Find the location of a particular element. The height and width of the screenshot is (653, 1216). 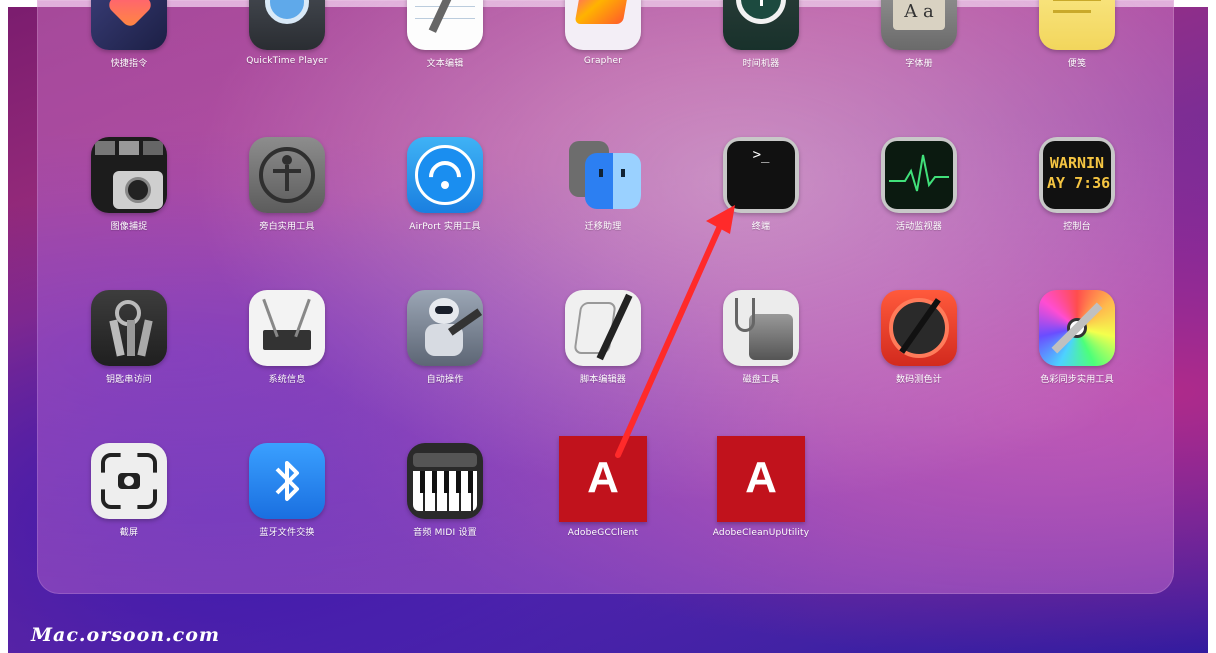

app-quicktime: QuickTime Player is located at coordinates (287, 33).